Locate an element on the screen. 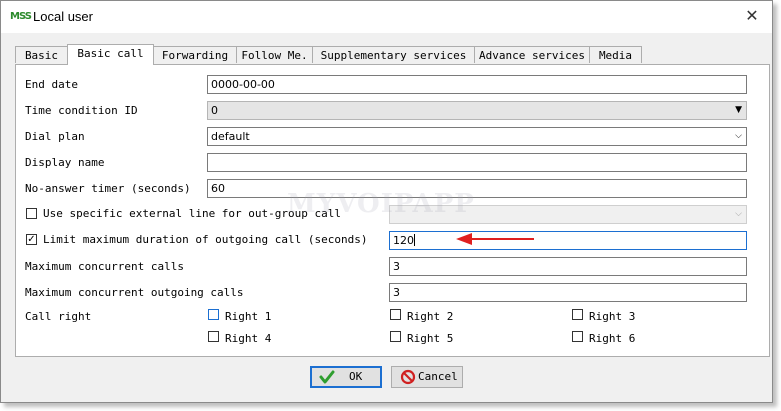 The width and height of the screenshot is (781, 411). right-5-label: Right 5 is located at coordinates (430, 338).